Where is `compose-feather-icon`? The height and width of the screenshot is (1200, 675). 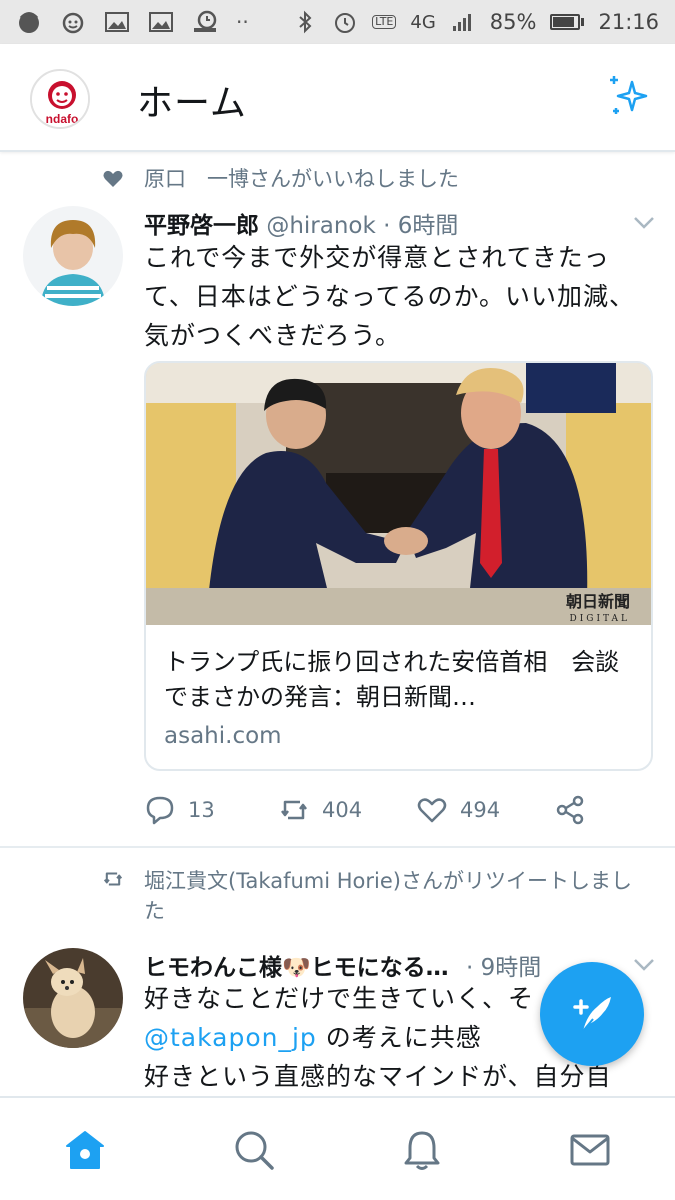
compose-feather-icon is located at coordinates (592, 1014).